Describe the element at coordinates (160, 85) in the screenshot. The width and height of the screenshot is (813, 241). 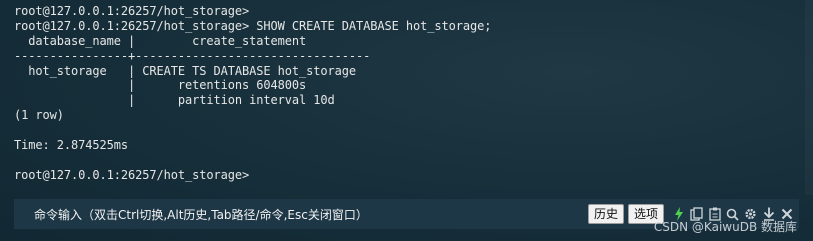
I see `terminal-line: | retentions 604800s` at that location.